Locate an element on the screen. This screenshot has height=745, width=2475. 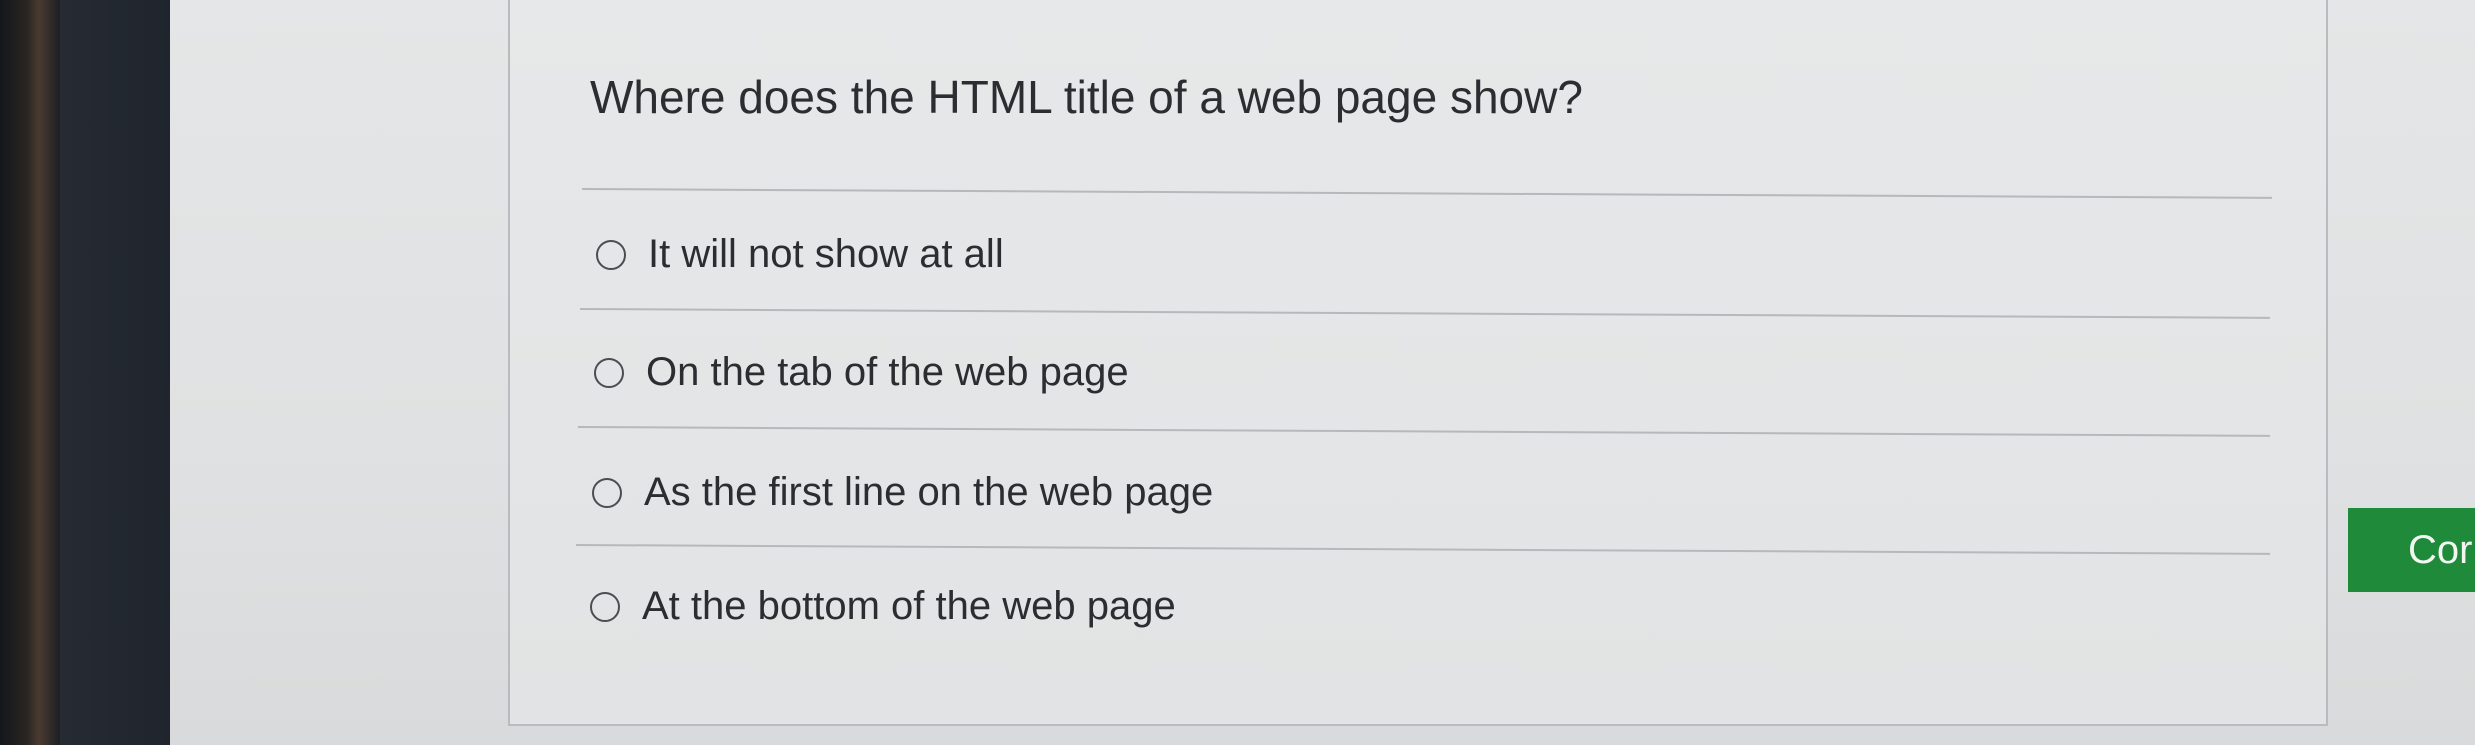
left-dark-panel is located at coordinates (115, 372).